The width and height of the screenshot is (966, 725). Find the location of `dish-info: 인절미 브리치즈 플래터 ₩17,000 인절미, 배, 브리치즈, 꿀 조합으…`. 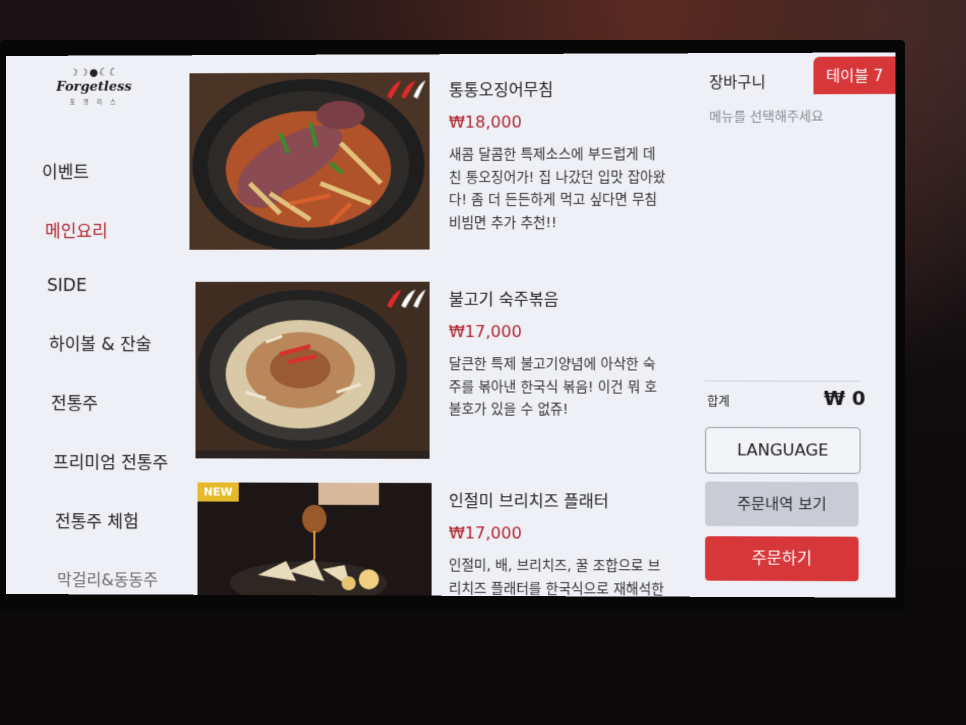

dish-info: 인절미 브리치즈 플래터 ₩17,000 인절미, 배, 브리치즈, 꿀 조합으… is located at coordinates (558, 540).